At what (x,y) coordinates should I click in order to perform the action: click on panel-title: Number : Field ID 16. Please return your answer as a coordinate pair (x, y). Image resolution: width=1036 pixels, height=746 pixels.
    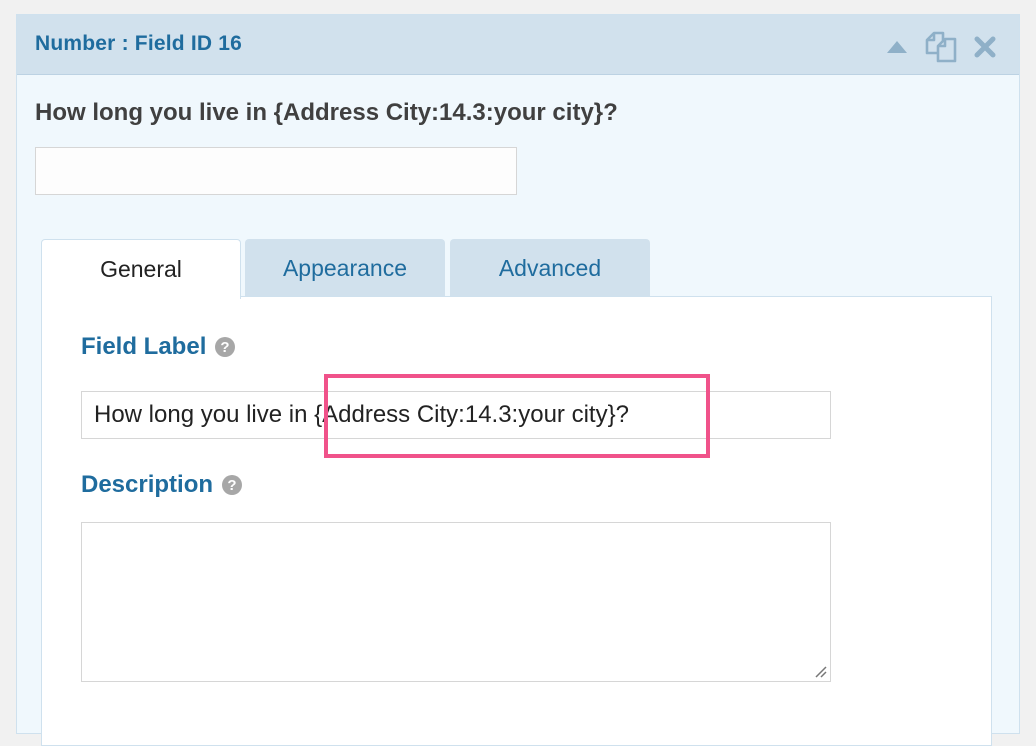
    Looking at the image, I should click on (139, 43).